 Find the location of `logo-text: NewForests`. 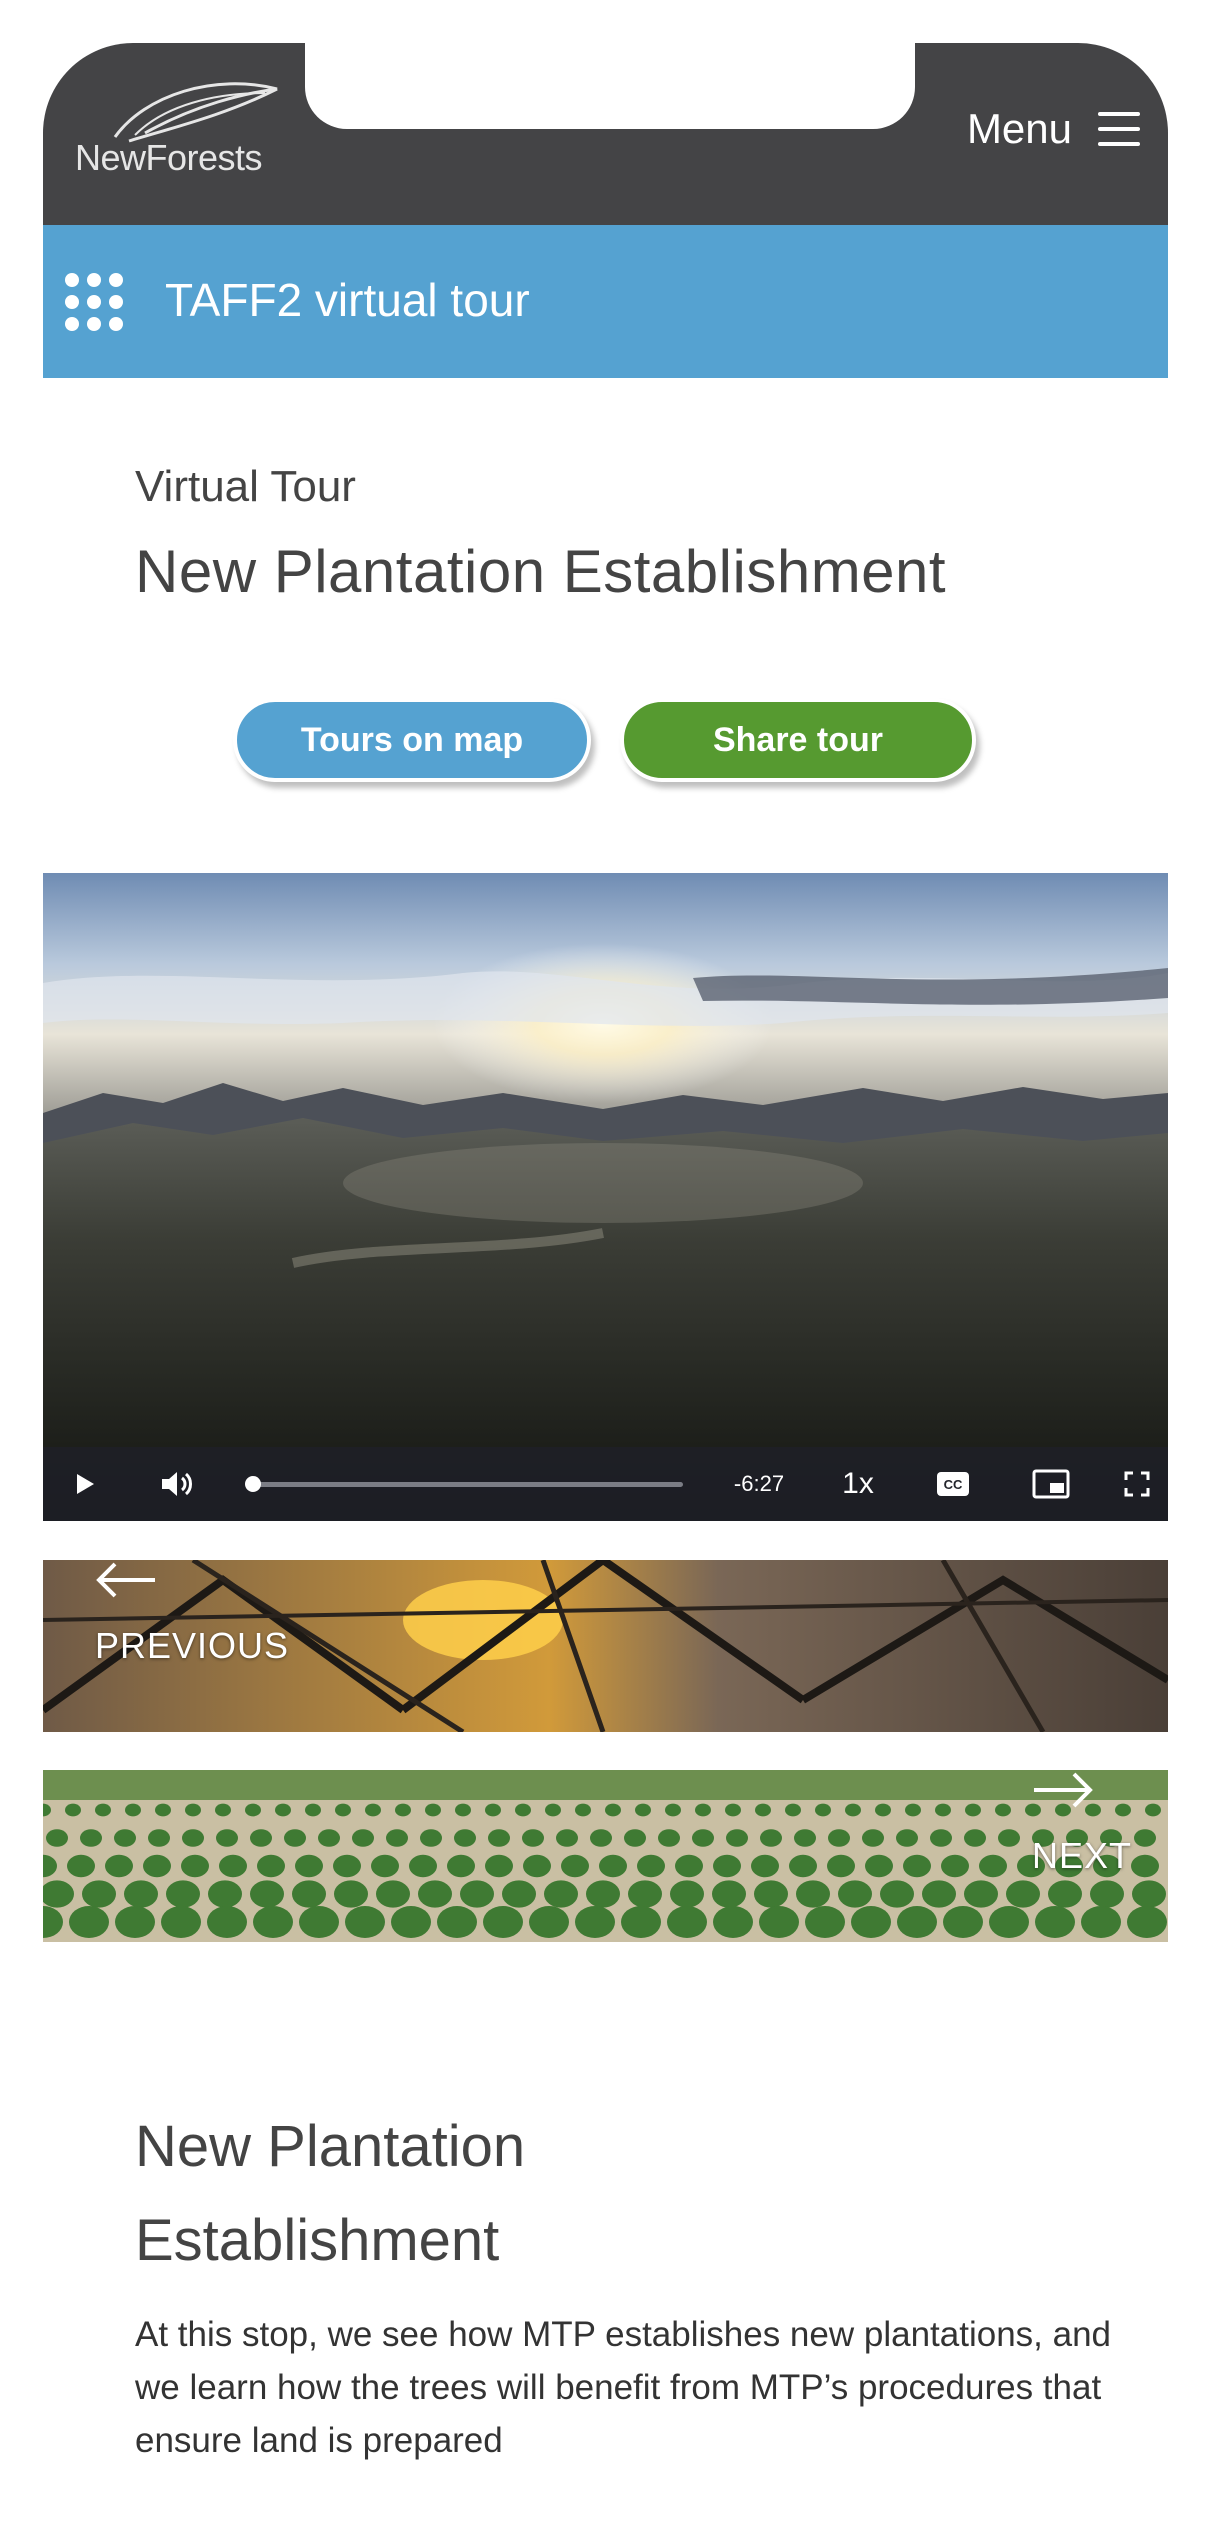

logo-text: NewForests is located at coordinates (169, 157).